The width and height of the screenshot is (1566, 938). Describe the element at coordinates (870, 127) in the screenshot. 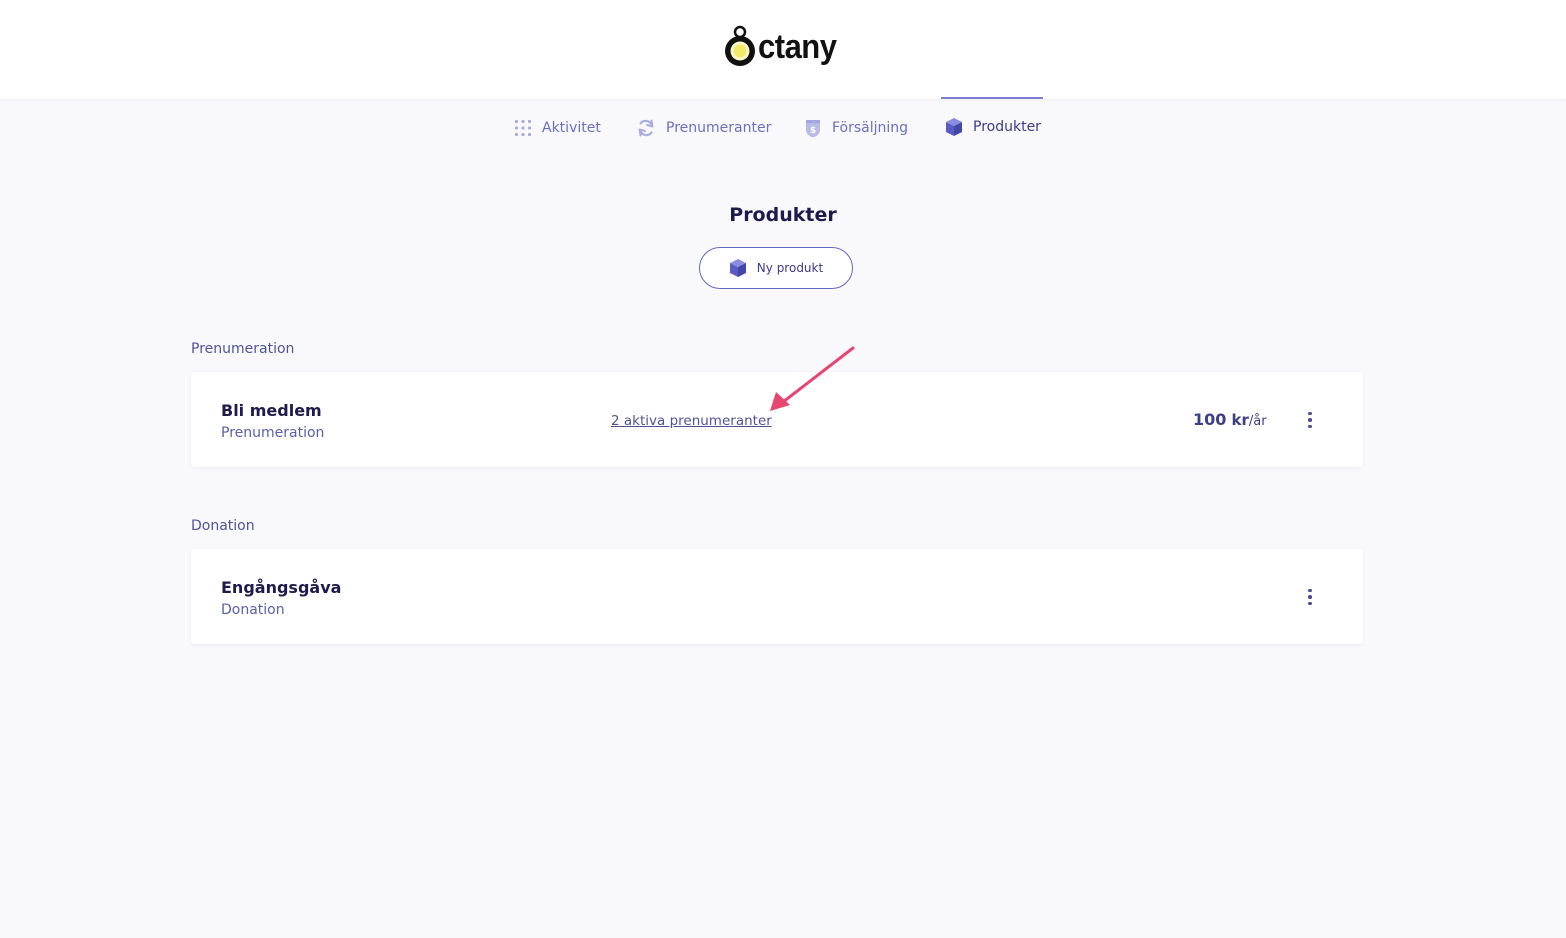

I see `nav-label-forsaljning: Försäljning` at that location.